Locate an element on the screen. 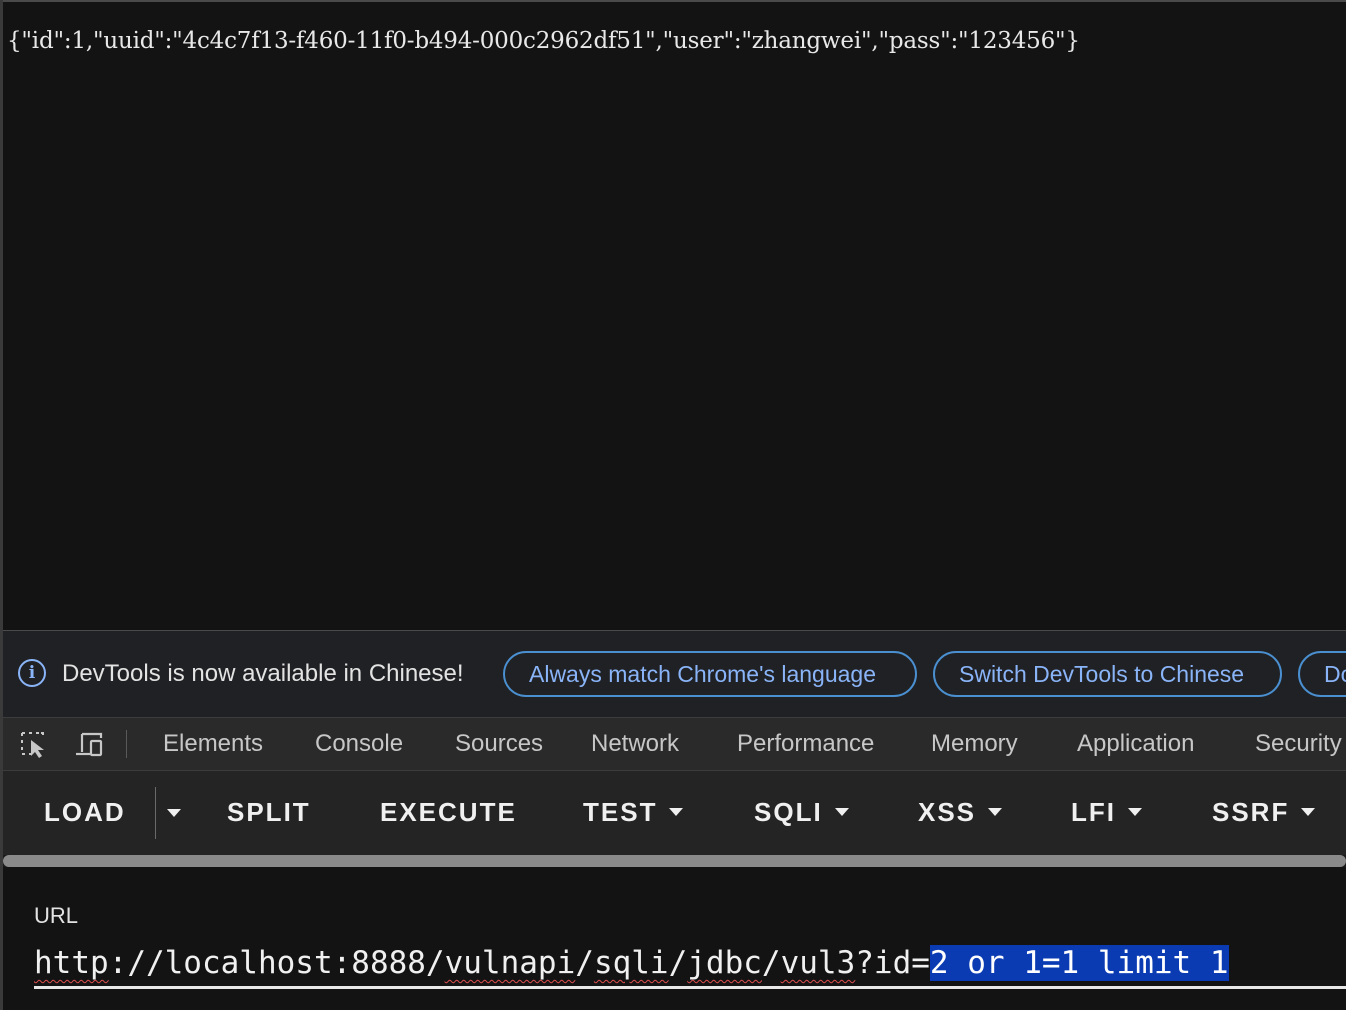  toolbar-separator is located at coordinates (126, 744).